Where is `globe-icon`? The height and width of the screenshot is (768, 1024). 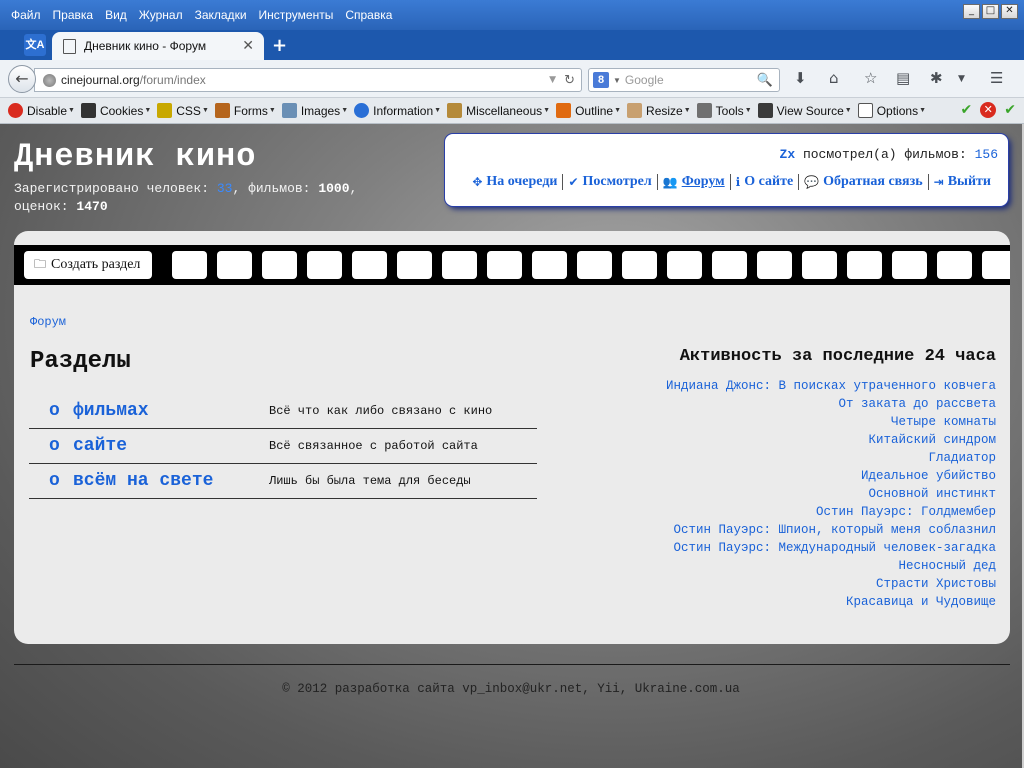
globe-icon is located at coordinates (49, 80).